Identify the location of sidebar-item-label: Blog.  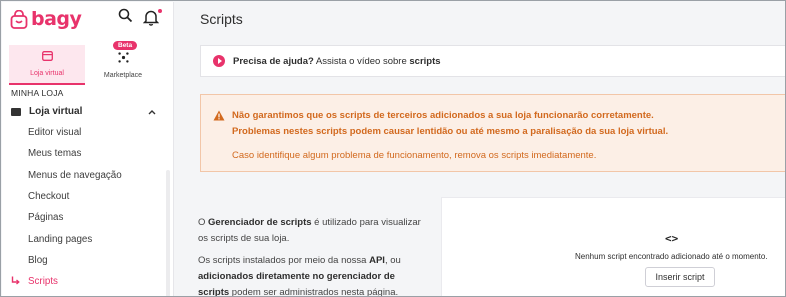
(38, 260).